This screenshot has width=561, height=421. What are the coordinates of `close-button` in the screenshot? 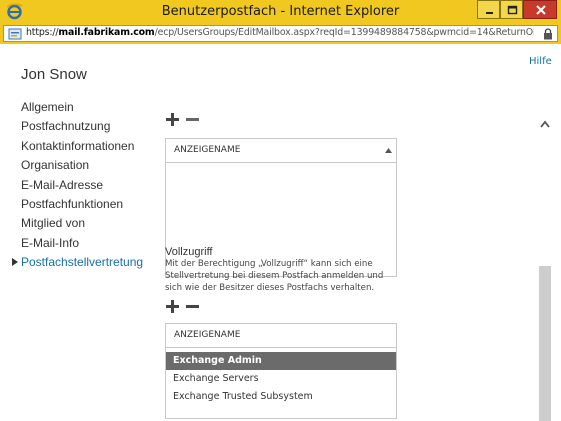 It's located at (540, 9).